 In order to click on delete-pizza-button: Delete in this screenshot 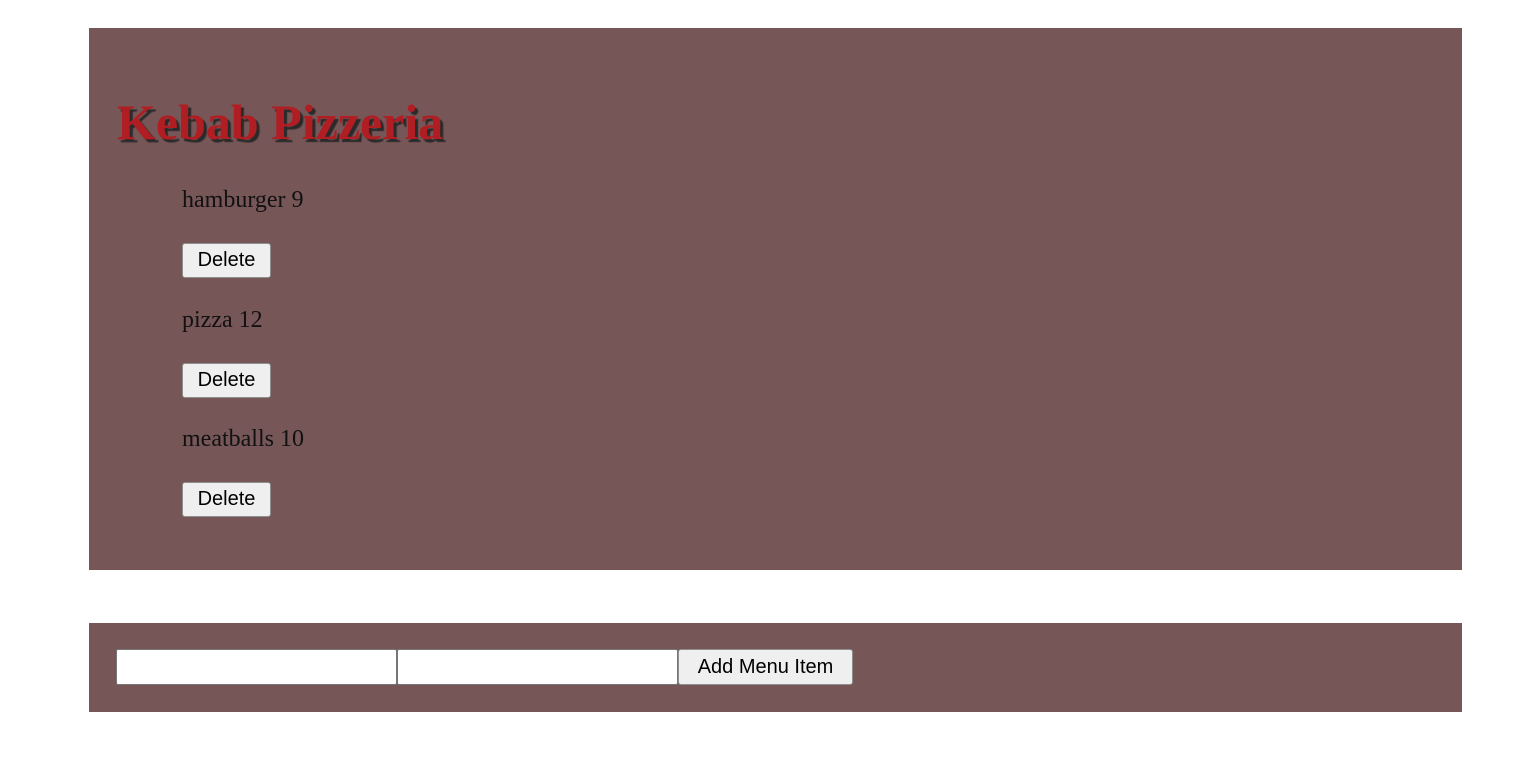, I will do `click(226, 380)`.